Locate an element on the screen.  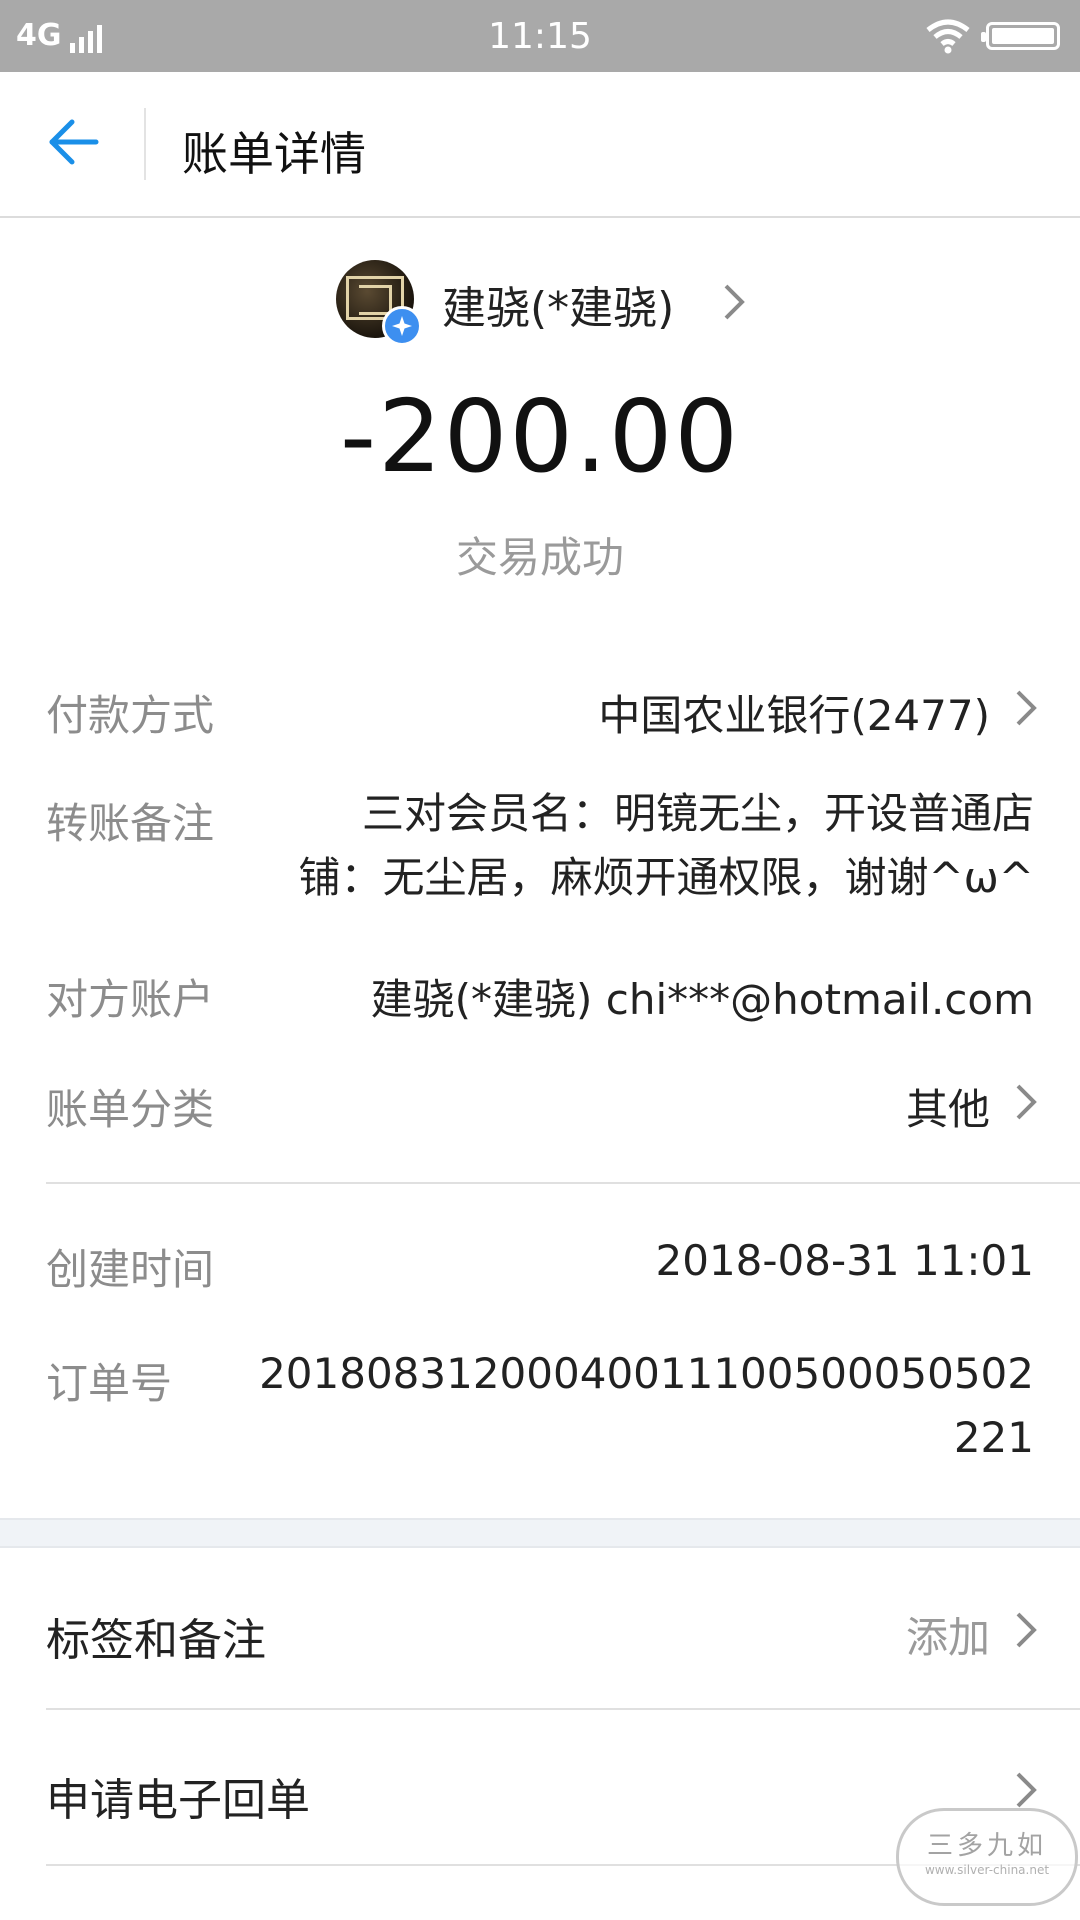
section-divider is located at coordinates (563, 1183).